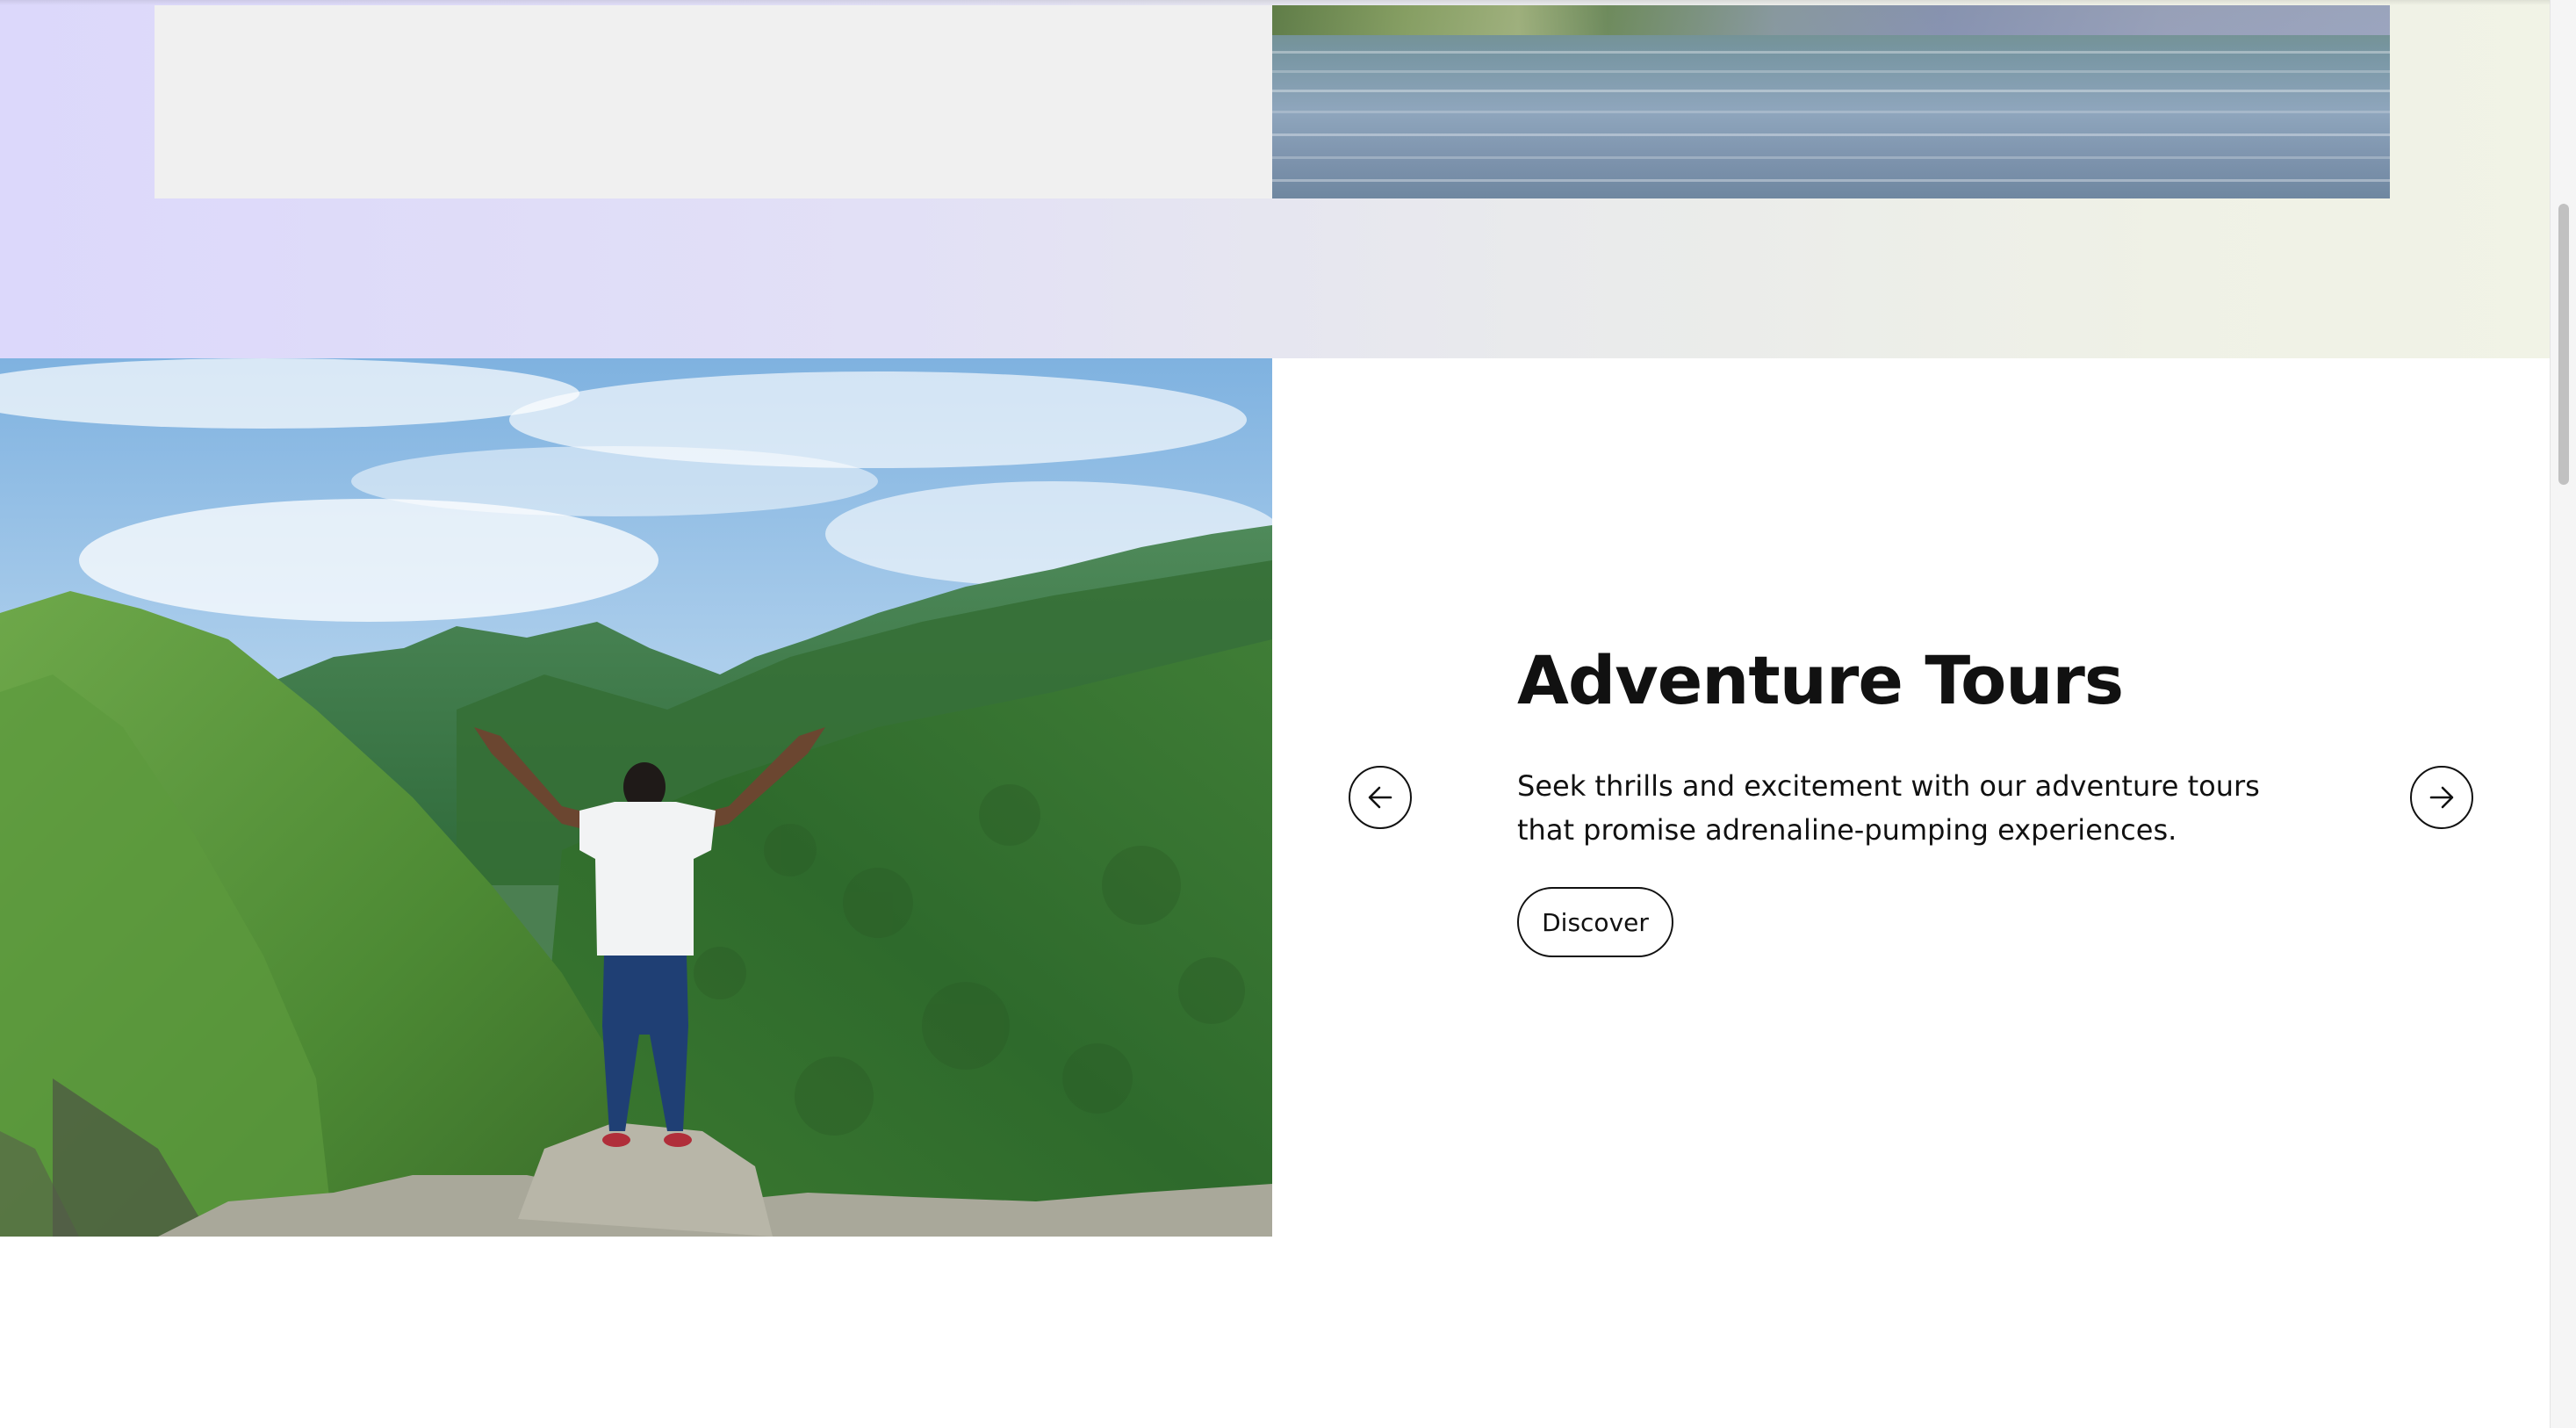 This screenshot has height=1428, width=2576. I want to click on arrow-left-icon, so click(1380, 797).